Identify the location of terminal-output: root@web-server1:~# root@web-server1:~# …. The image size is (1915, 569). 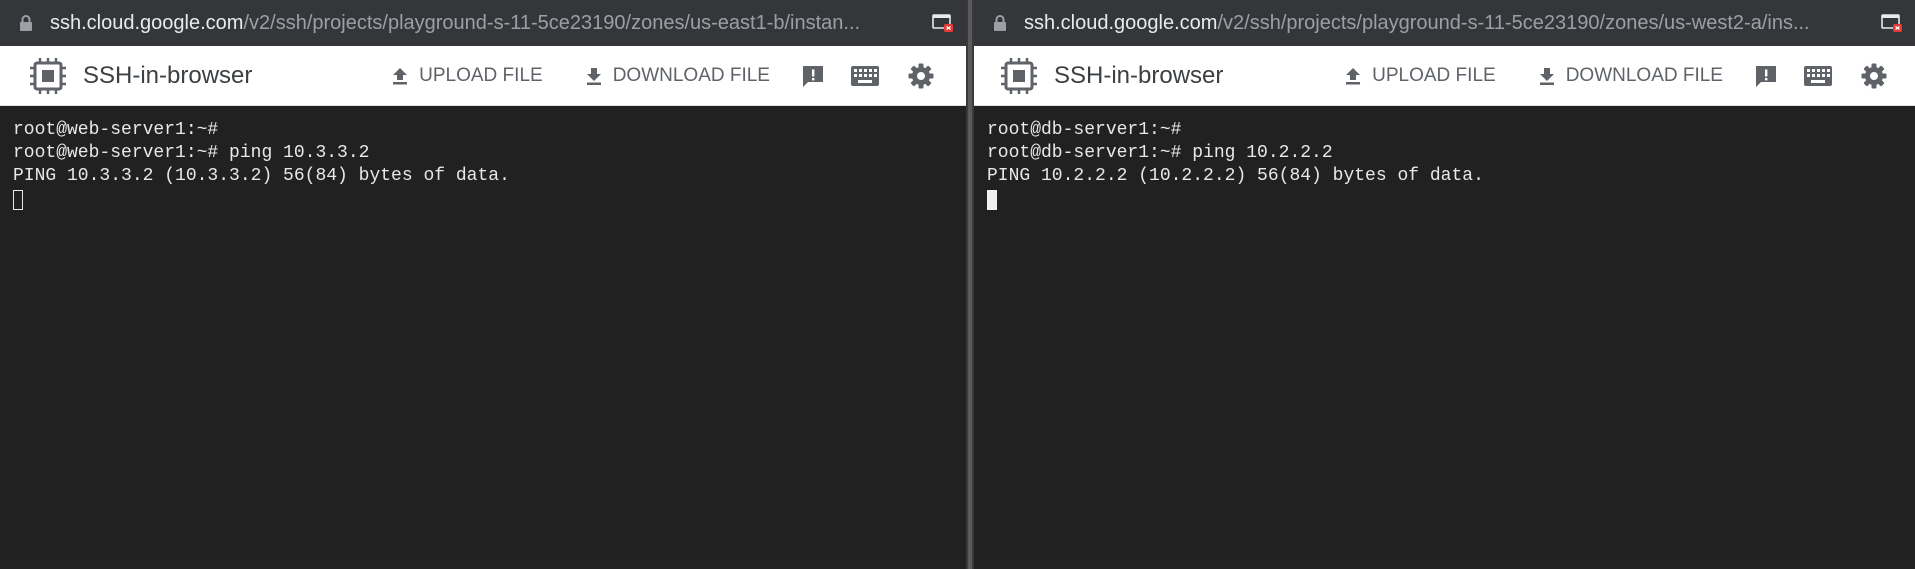
(483, 158).